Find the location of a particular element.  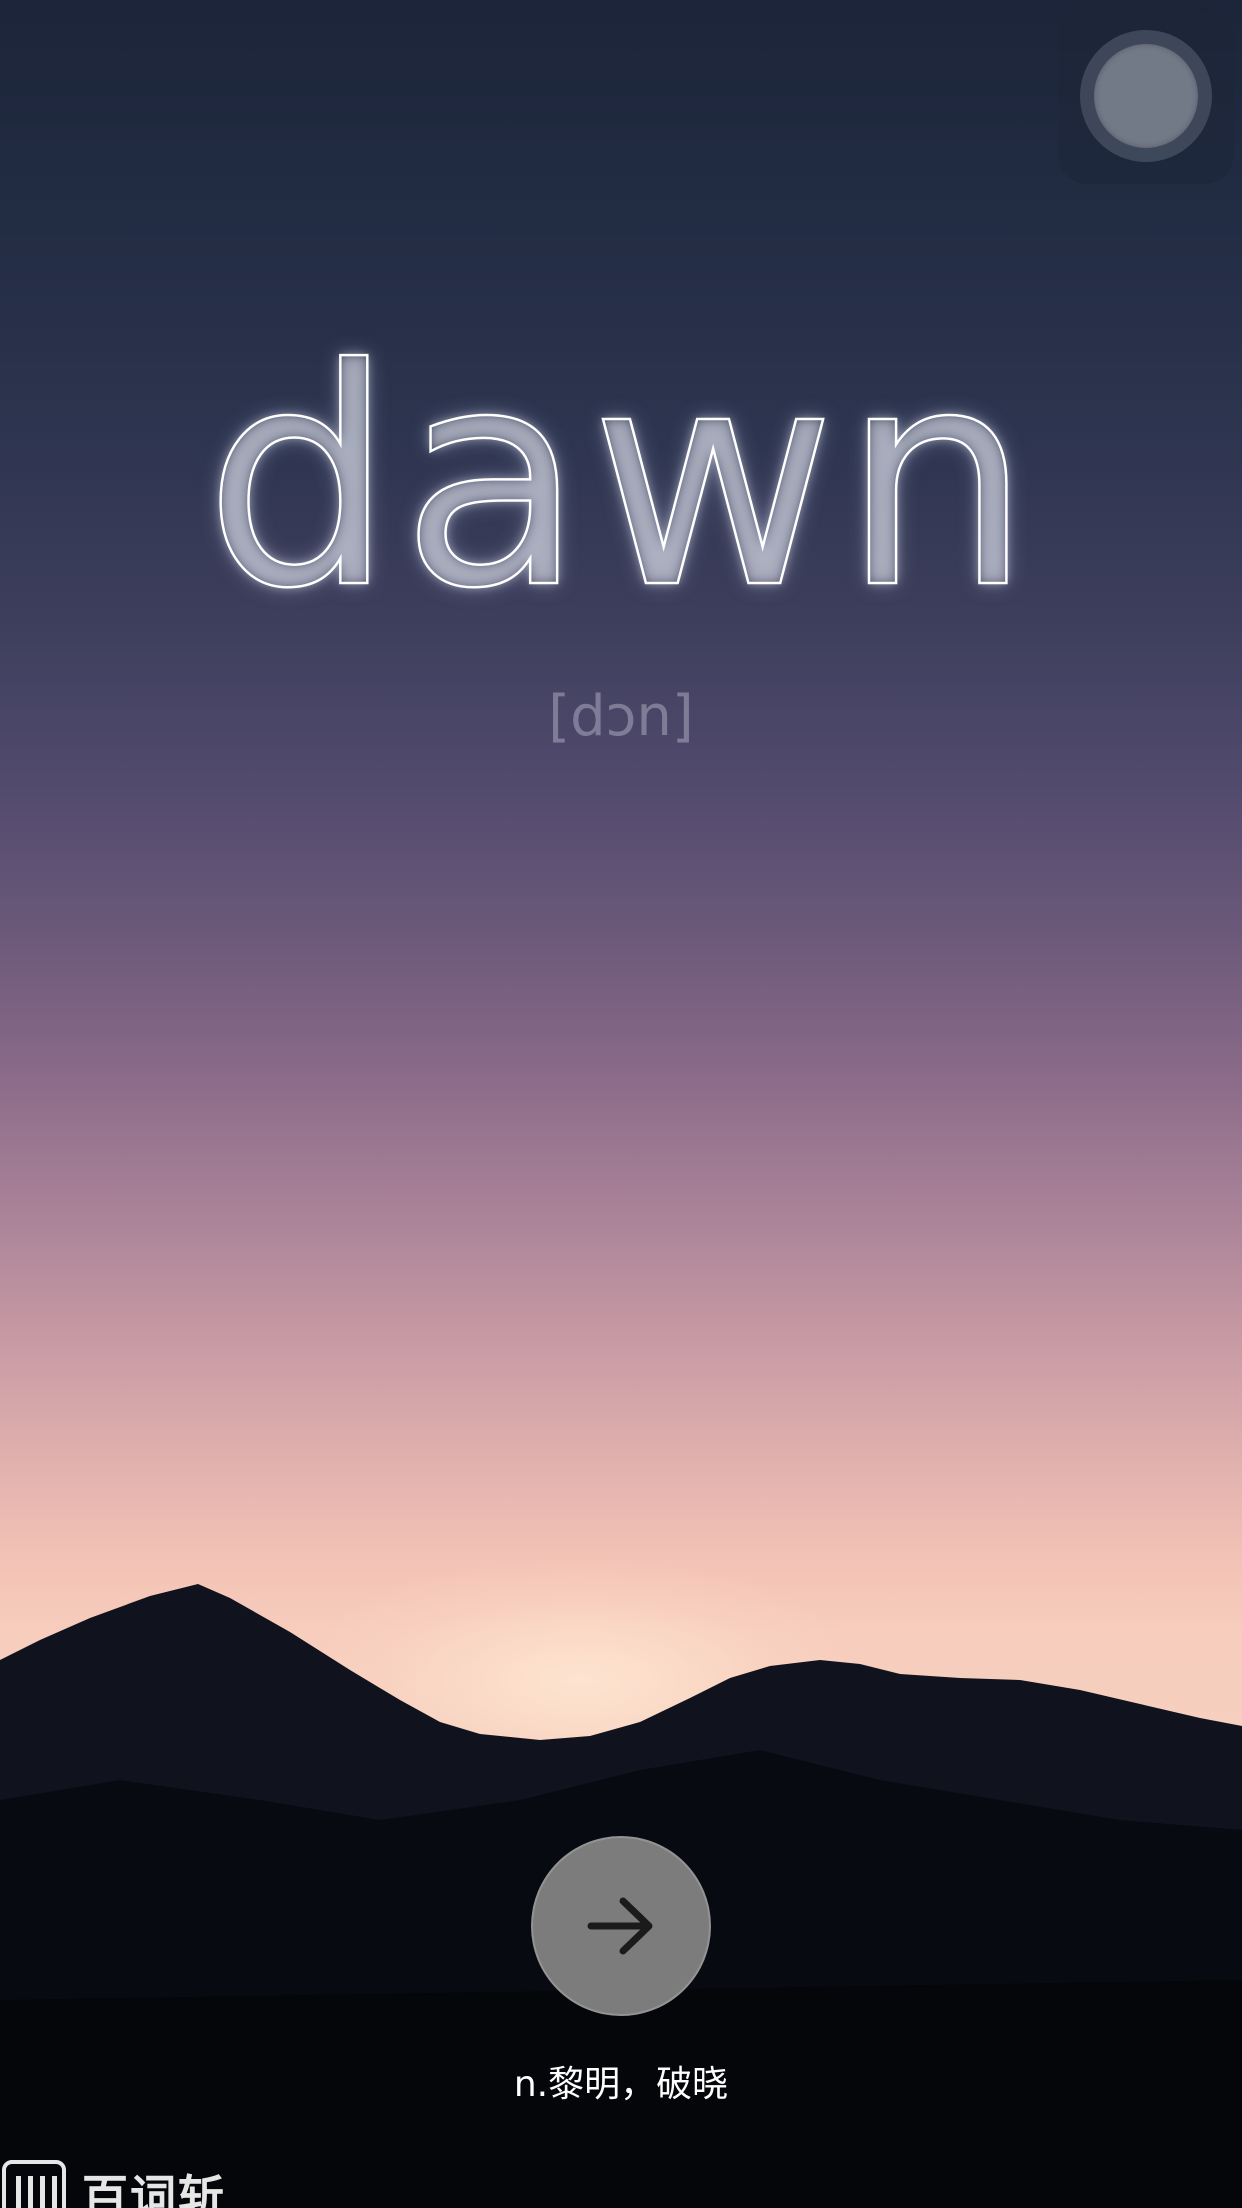

arrow-right-icon is located at coordinates (620, 1926).